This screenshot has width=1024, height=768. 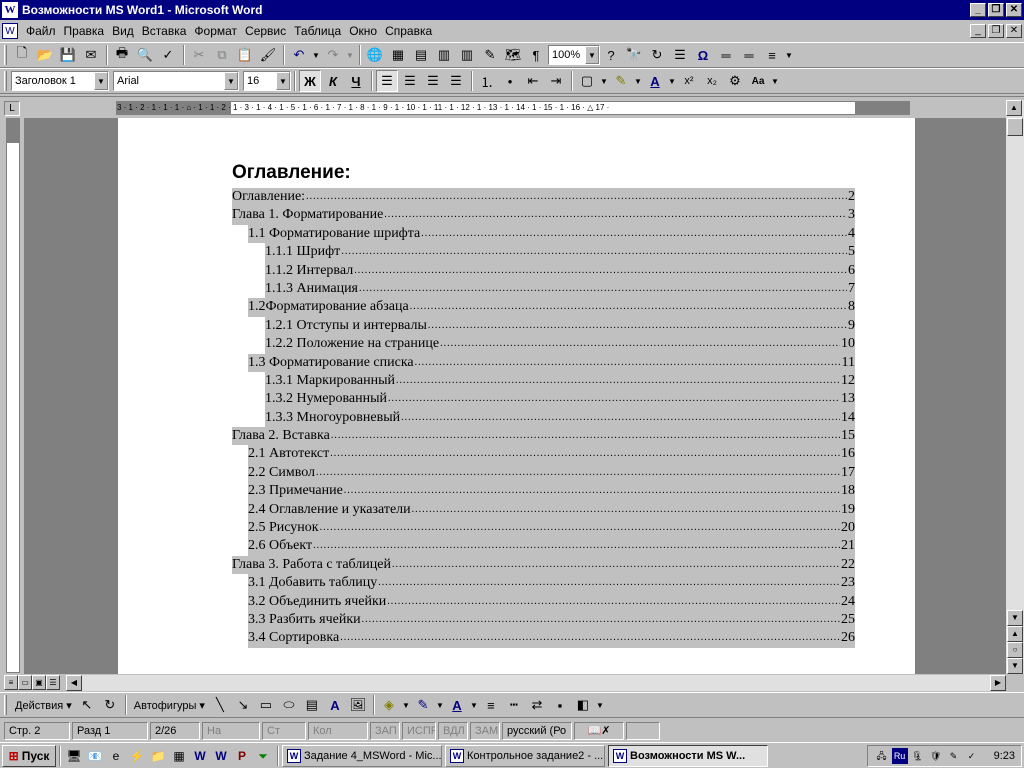 I want to click on borders-icon: ▢, so click(x=587, y=81).